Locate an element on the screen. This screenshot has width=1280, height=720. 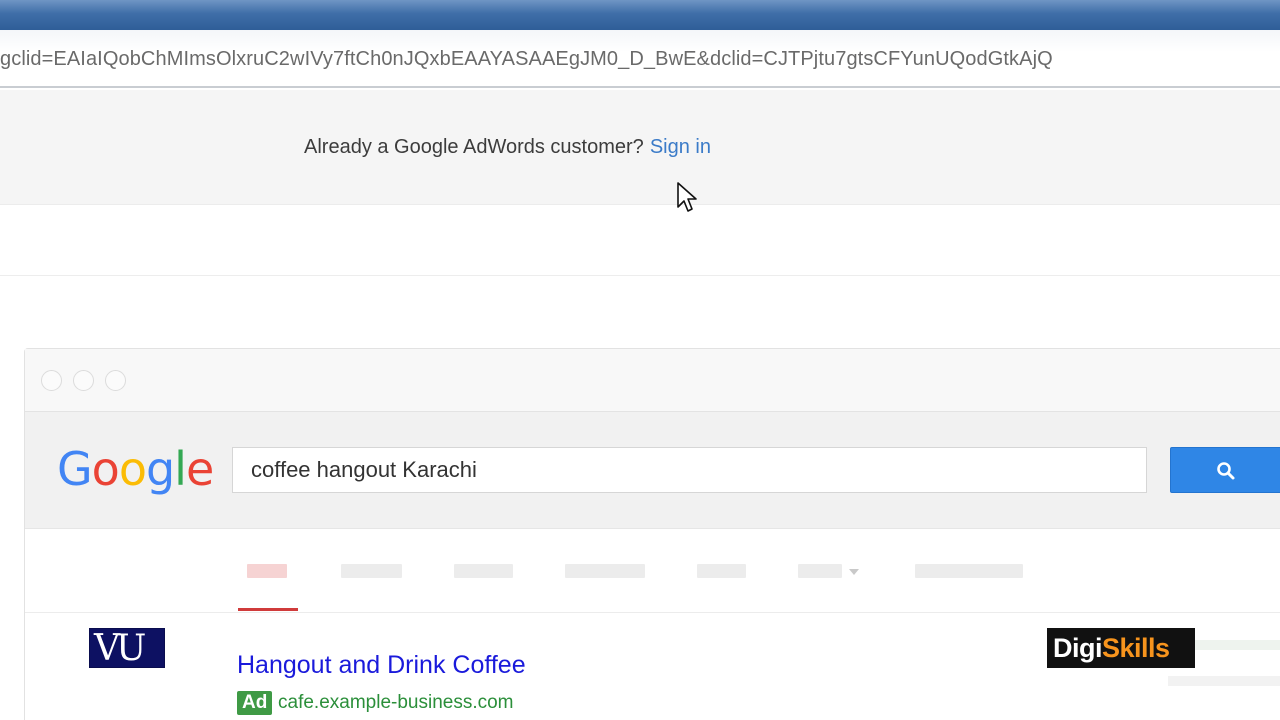
tab-tools is located at coordinates (969, 571).